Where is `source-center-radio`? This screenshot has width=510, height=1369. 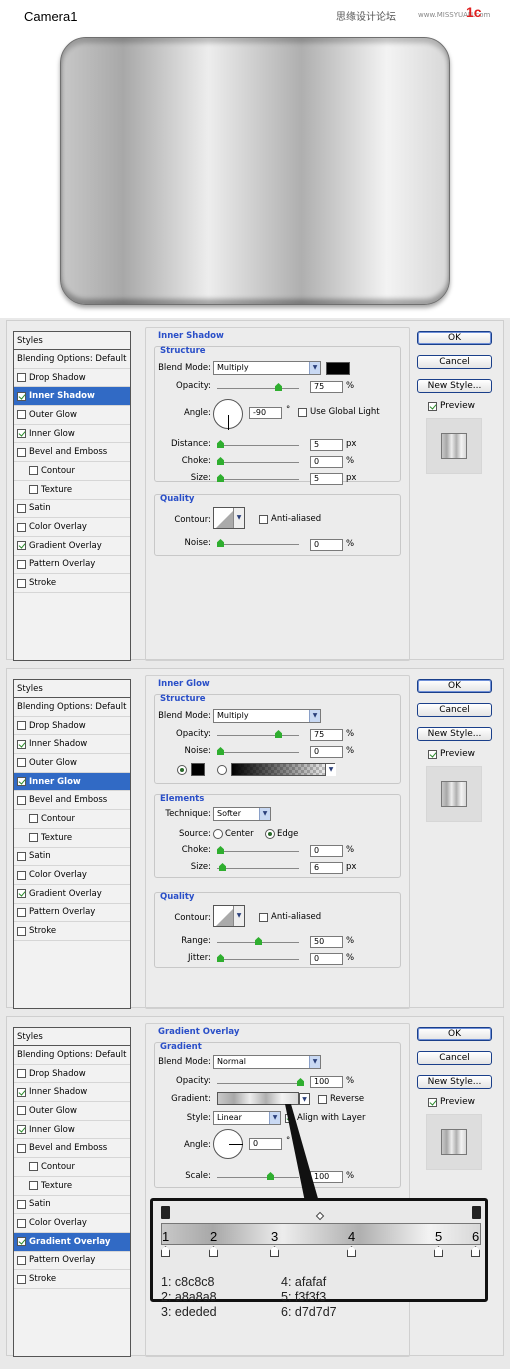 source-center-radio is located at coordinates (218, 834).